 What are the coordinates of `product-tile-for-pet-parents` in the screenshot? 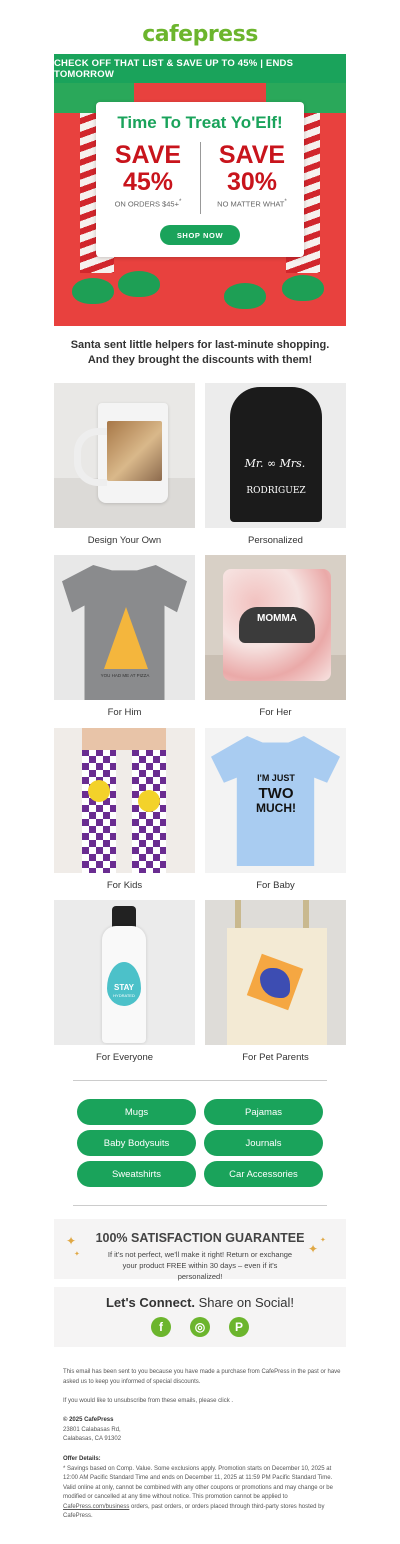 It's located at (275, 972).